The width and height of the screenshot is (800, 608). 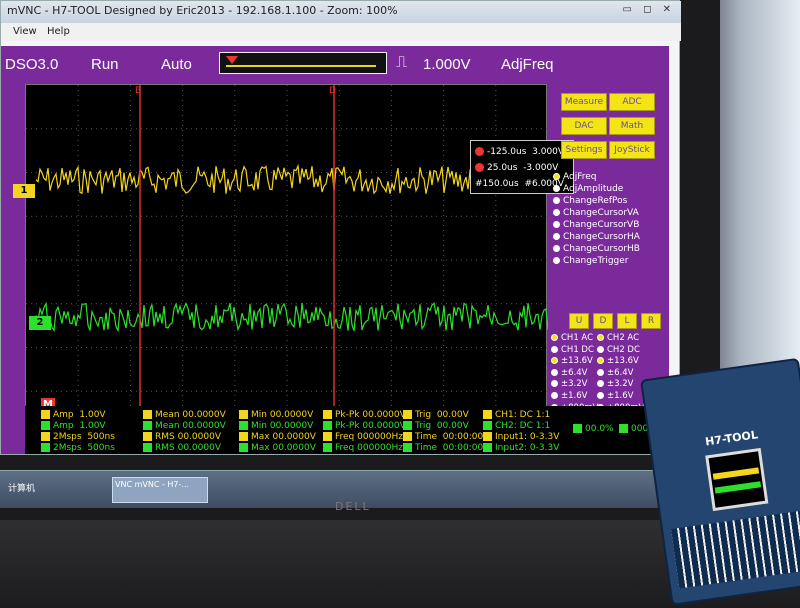 I want to click on ch2-min: Min 00.0000V, so click(x=276, y=426).